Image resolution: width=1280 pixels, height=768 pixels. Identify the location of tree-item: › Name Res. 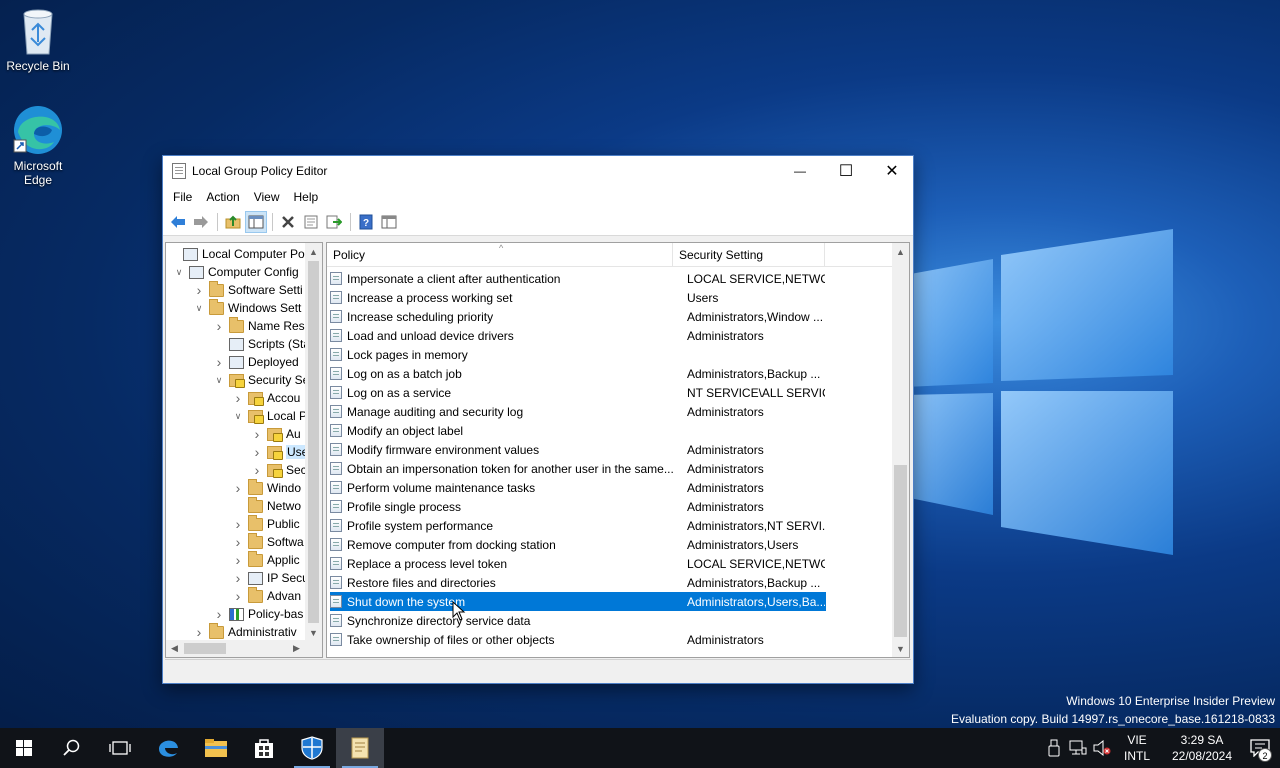
(259, 325).